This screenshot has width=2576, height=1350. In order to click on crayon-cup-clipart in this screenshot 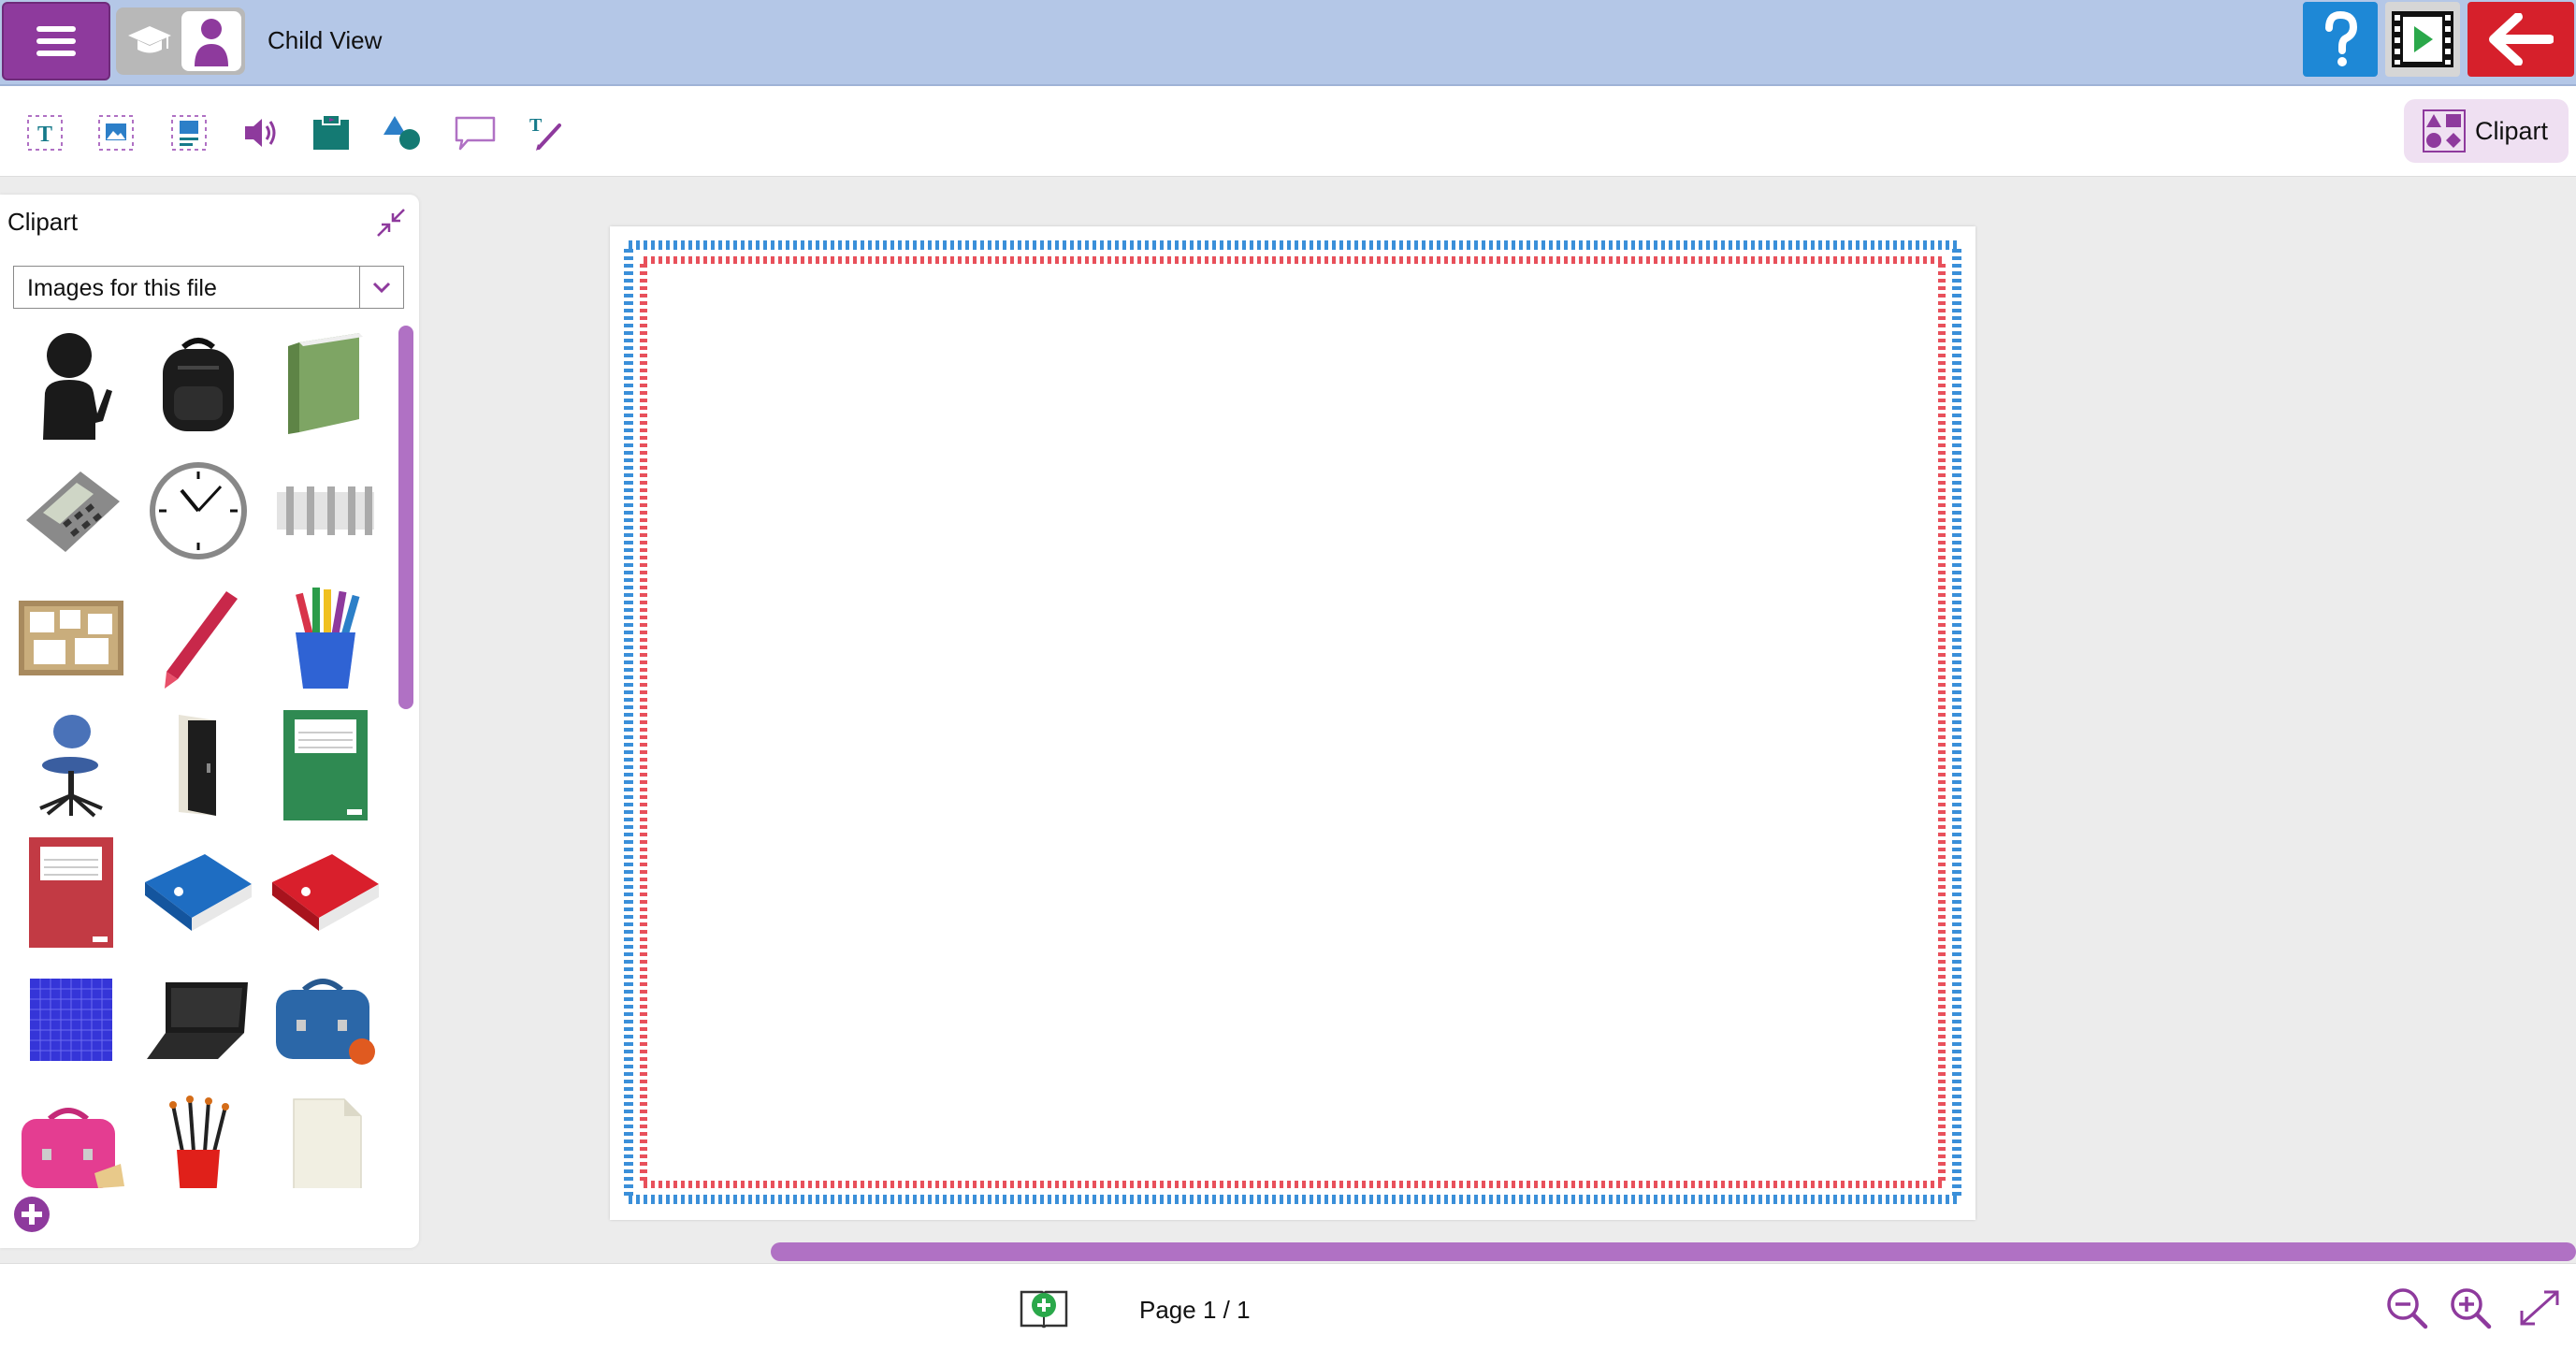, I will do `click(328, 639)`.